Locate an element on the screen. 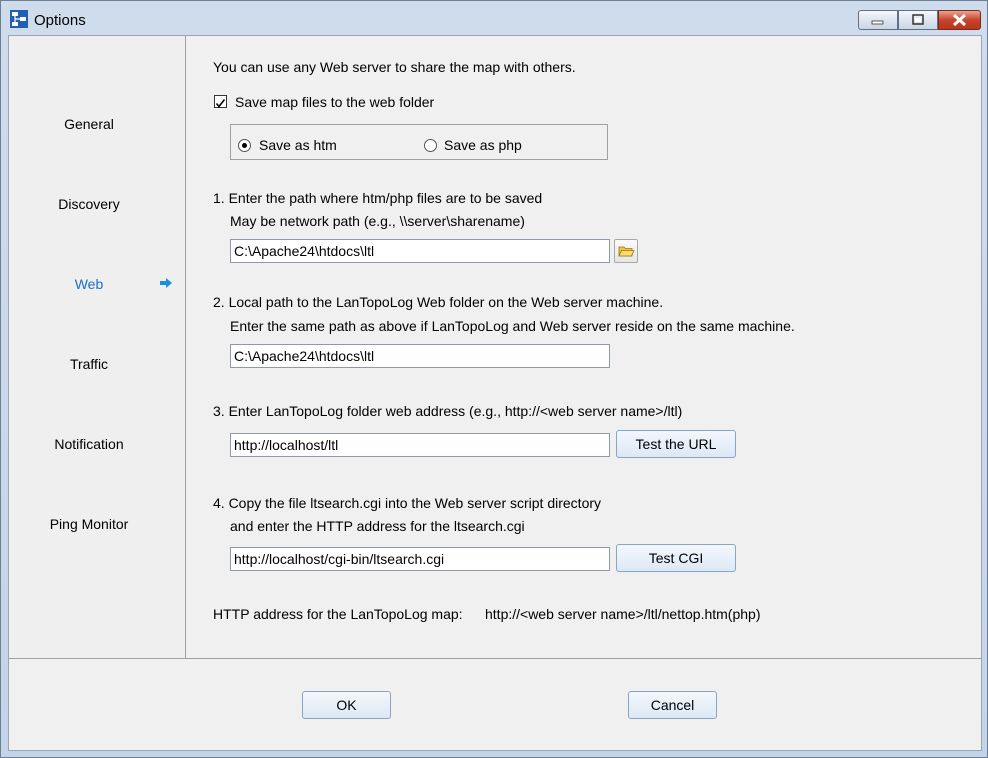  htm-save-path-input is located at coordinates (420, 251).